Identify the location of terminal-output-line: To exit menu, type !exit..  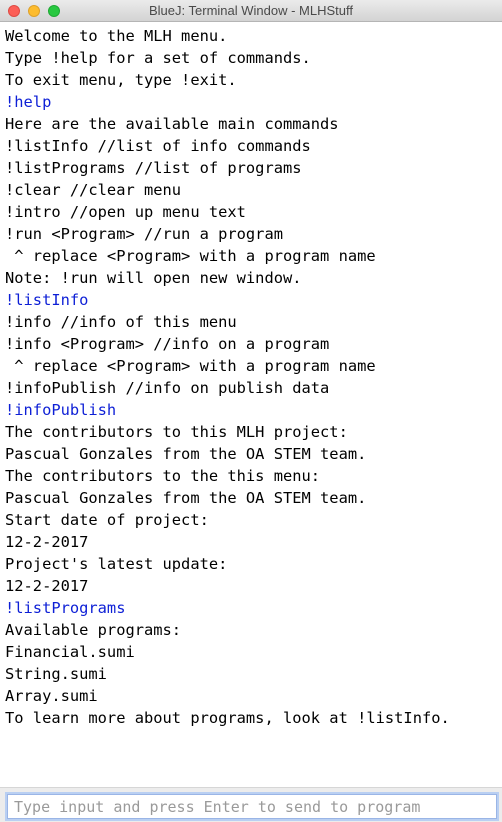
(121, 80).